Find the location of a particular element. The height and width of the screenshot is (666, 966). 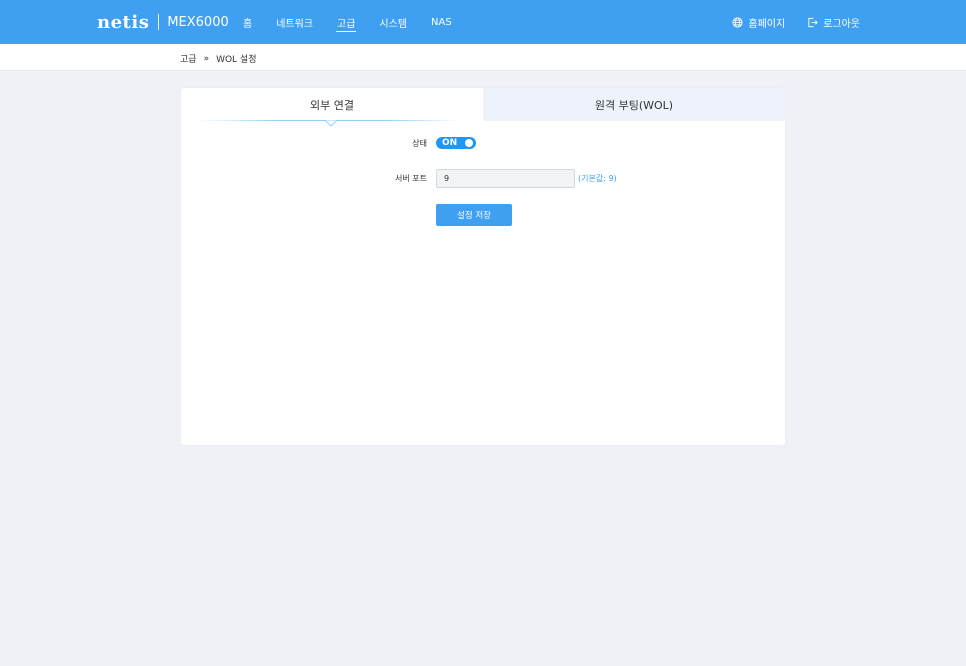

server-port-input: 9 is located at coordinates (505, 178).